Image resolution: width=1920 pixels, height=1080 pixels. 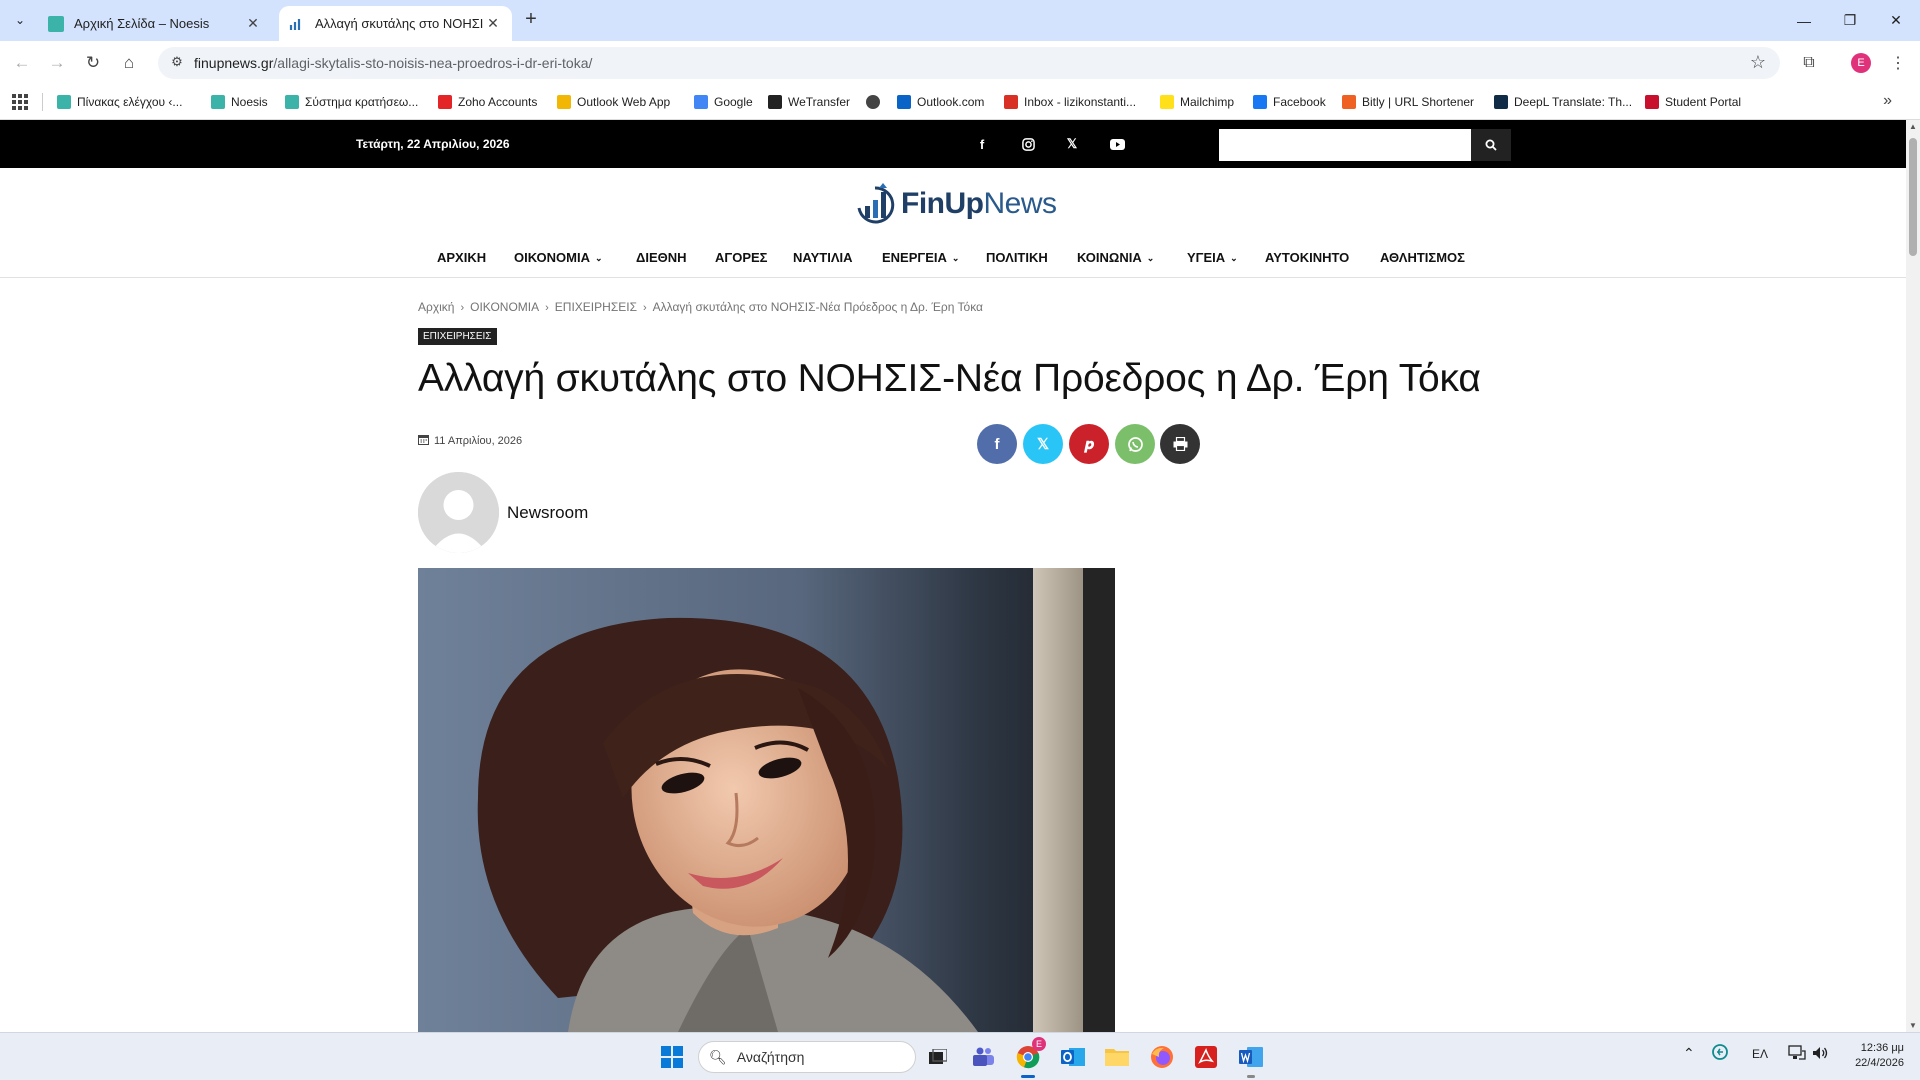 What do you see at coordinates (1162, 1057) in the screenshot?
I see `firefox-icon` at bounding box center [1162, 1057].